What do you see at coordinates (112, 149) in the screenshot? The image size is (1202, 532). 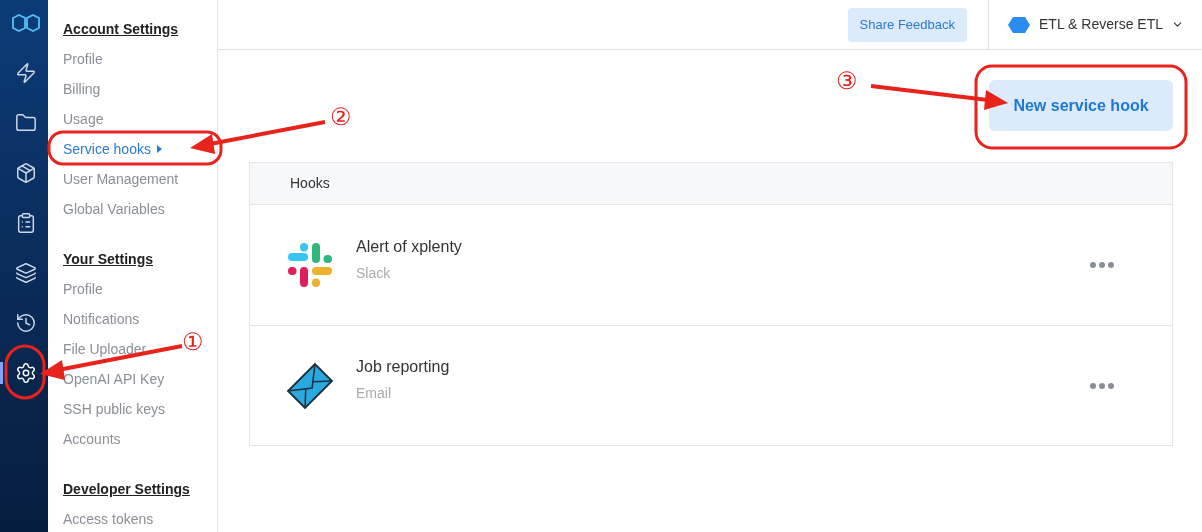 I see `sidebar-link: Service hooks` at bounding box center [112, 149].